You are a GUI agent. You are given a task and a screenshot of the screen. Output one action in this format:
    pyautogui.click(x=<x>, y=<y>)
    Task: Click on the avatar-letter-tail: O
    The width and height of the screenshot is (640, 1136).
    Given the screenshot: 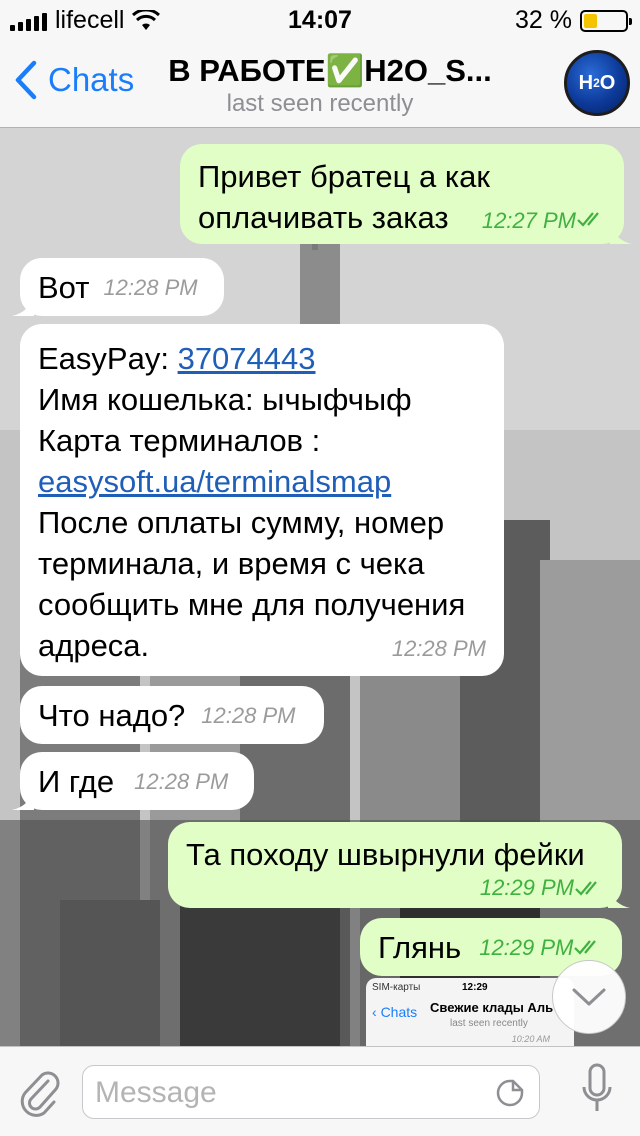 What is the action you would take?
    pyautogui.click(x=607, y=82)
    